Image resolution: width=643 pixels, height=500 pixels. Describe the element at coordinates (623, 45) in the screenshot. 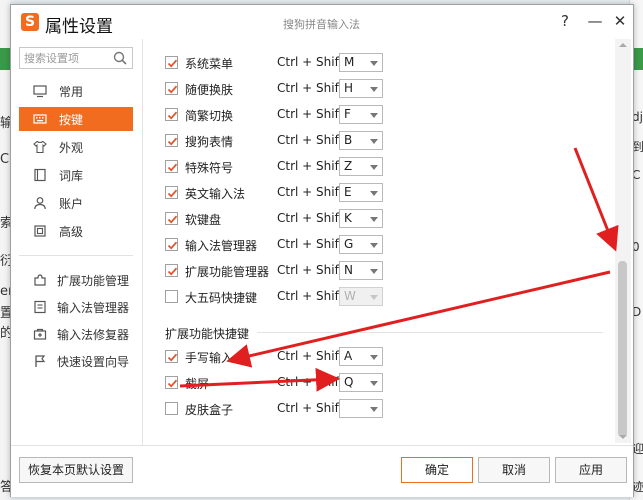

I see `scroll-up-arrow-icon` at that location.